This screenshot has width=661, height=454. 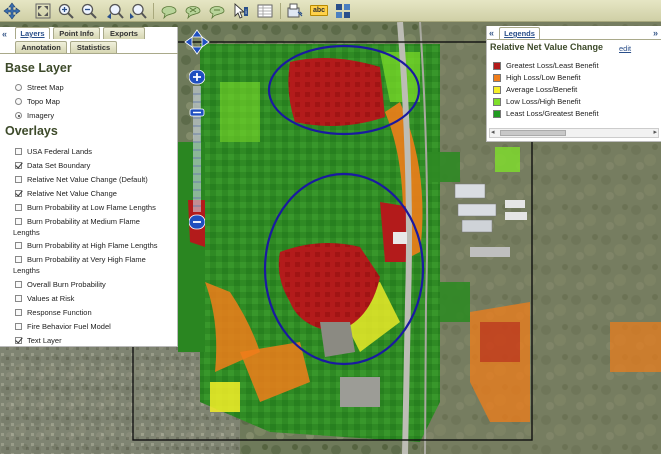 What do you see at coordinates (138, 11) in the screenshot?
I see `zoom-next-icon` at bounding box center [138, 11].